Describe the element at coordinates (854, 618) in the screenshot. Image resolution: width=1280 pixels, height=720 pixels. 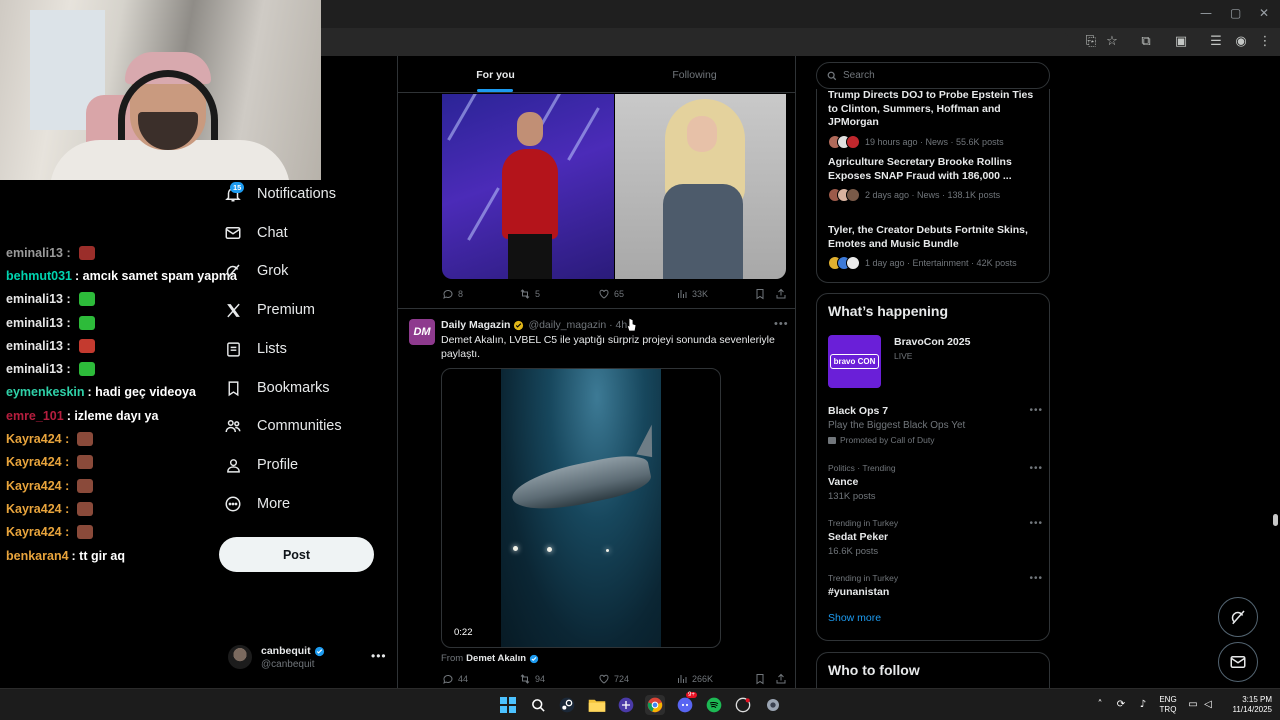
I see `show-more-link: Show more` at that location.